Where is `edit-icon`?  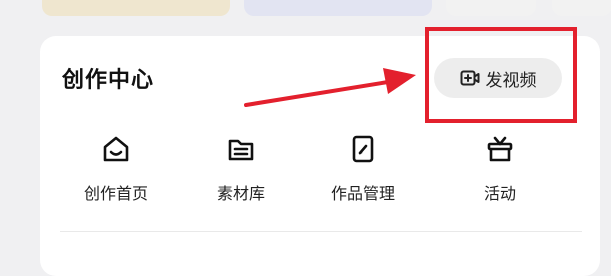
edit-icon is located at coordinates (363, 149).